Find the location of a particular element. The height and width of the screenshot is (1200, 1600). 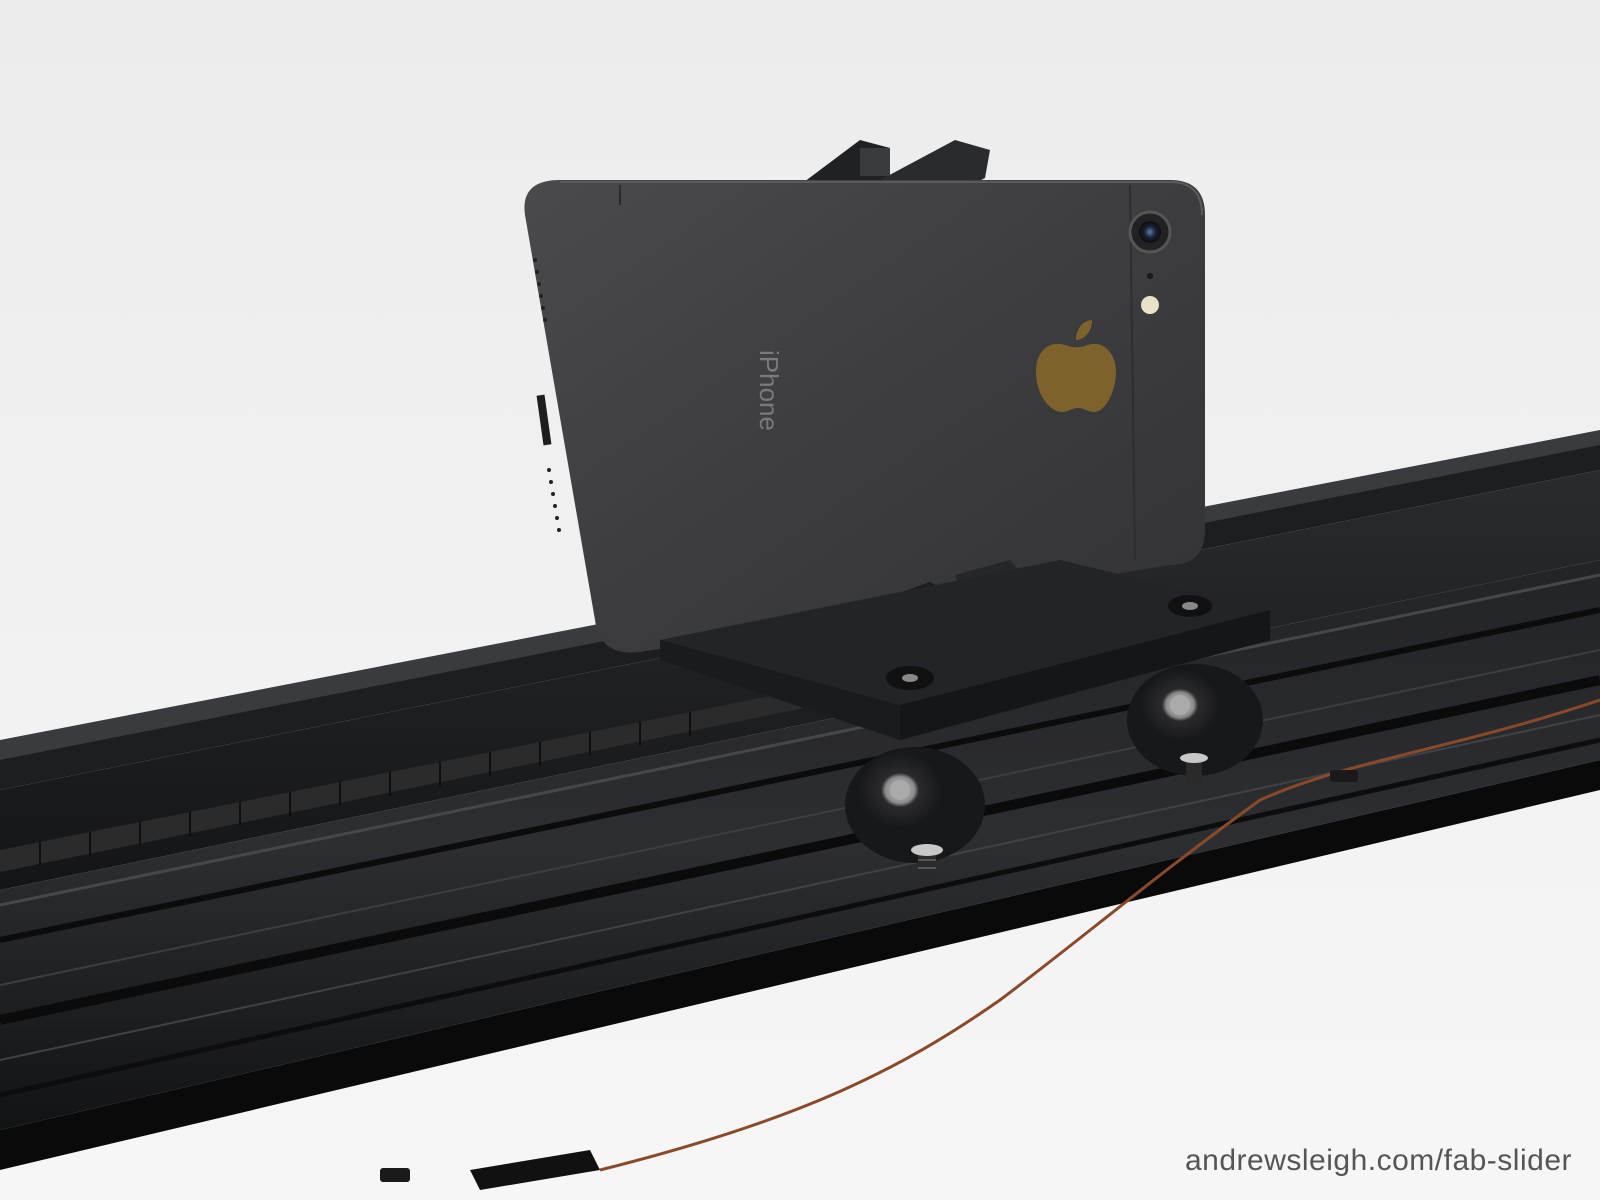

phone-brand-text: iPhone is located at coordinates (769, 390).